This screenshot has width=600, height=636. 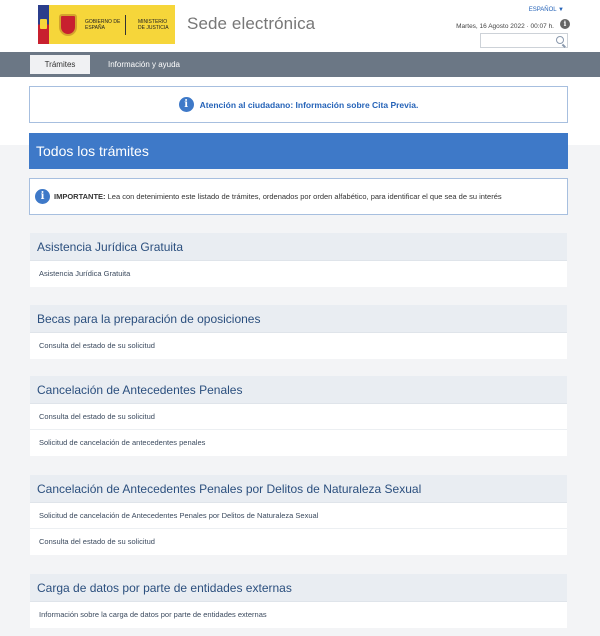 What do you see at coordinates (524, 40) in the screenshot?
I see `search-input` at bounding box center [524, 40].